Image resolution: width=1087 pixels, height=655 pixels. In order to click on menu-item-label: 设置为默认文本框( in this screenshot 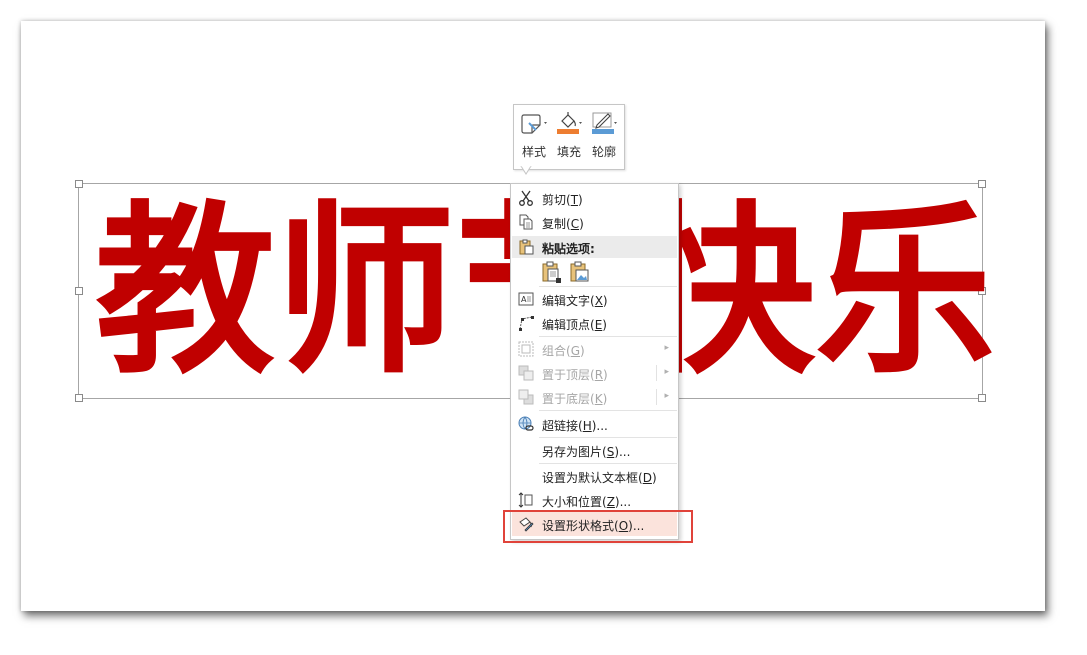, I will do `click(592, 478)`.